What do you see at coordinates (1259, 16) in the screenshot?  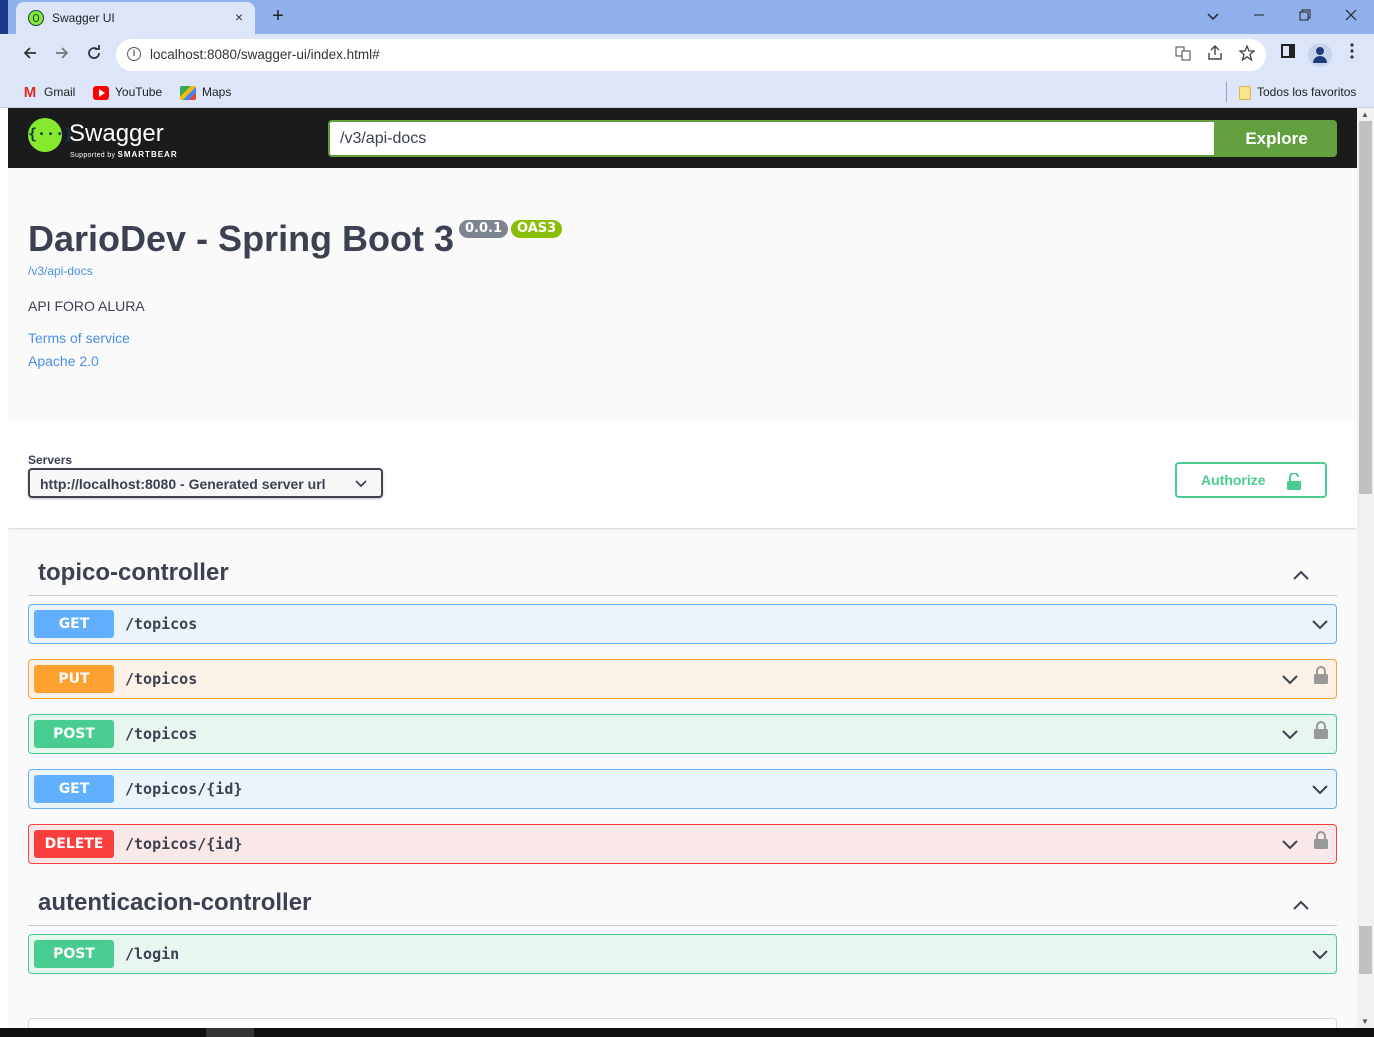 I see `minimize-icon` at bounding box center [1259, 16].